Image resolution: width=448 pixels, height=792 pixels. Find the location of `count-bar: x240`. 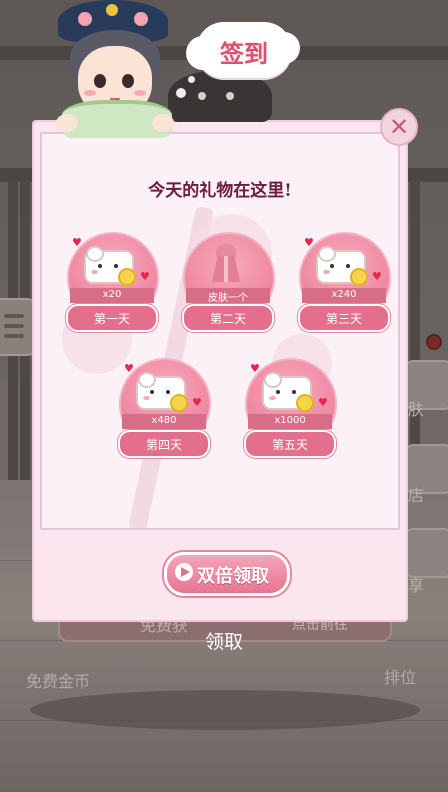

count-bar: x240 is located at coordinates (344, 295).